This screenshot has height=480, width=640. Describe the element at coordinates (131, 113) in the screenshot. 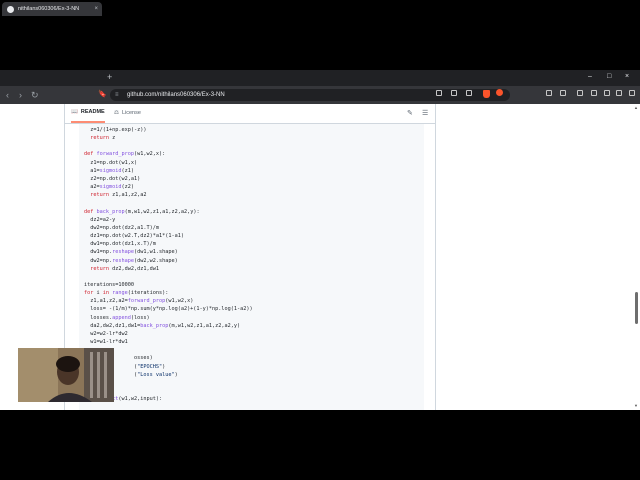

I see `tab-license-label: License` at that location.